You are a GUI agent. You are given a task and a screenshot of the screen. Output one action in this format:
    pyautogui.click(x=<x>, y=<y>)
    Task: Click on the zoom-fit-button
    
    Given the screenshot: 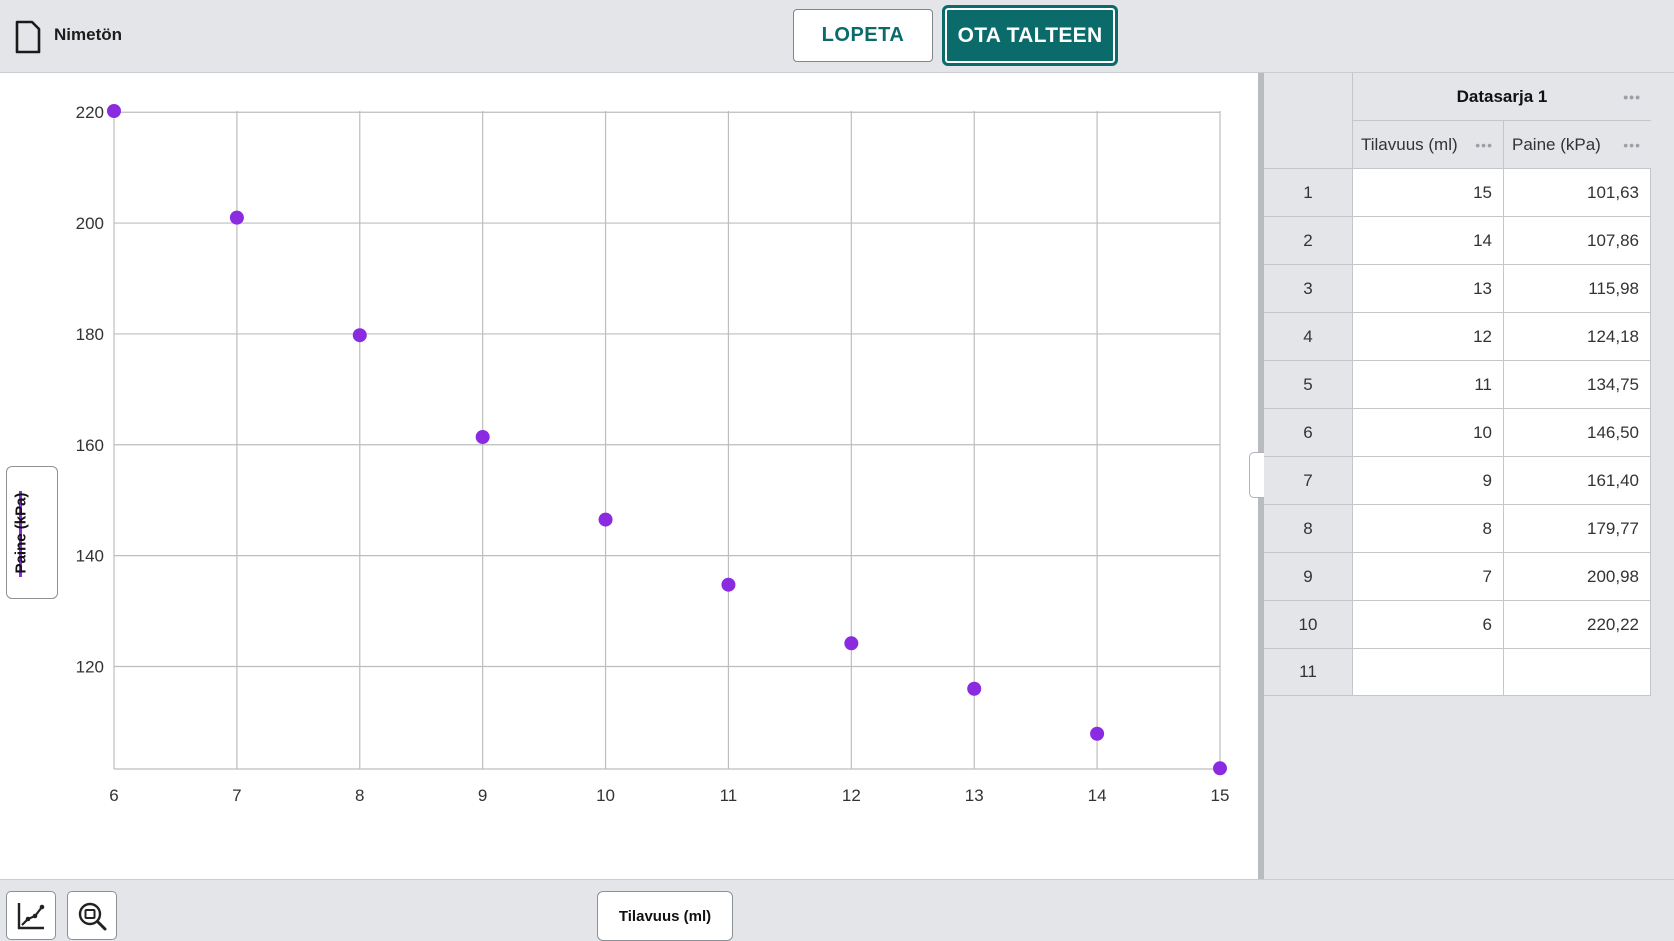 What is the action you would take?
    pyautogui.click(x=92, y=915)
    